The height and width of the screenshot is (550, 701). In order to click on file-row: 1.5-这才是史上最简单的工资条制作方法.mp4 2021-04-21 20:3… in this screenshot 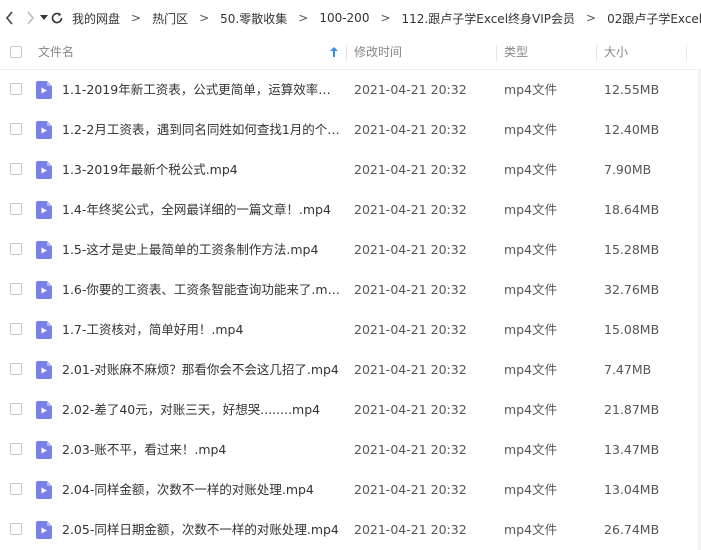, I will do `click(350, 250)`.